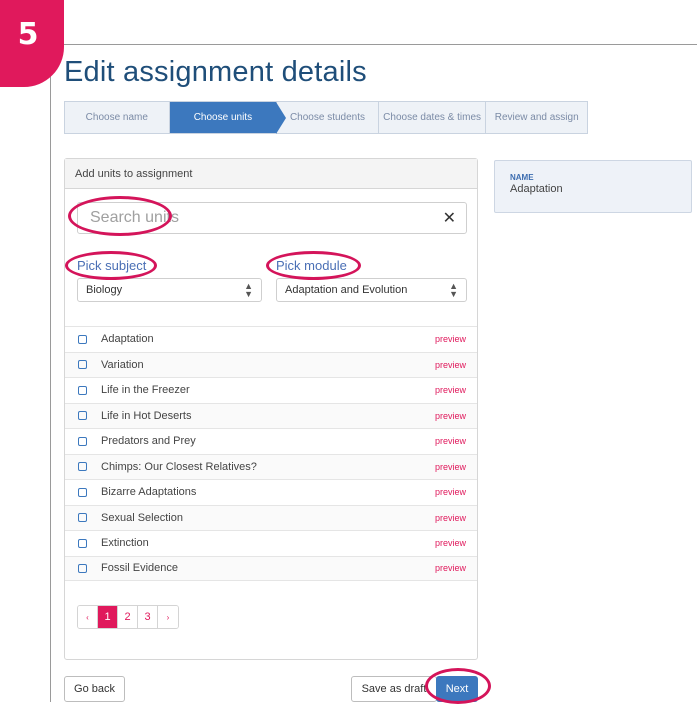 The width and height of the screenshot is (697, 704). I want to click on pick-module-label: Pick module, so click(311, 265).